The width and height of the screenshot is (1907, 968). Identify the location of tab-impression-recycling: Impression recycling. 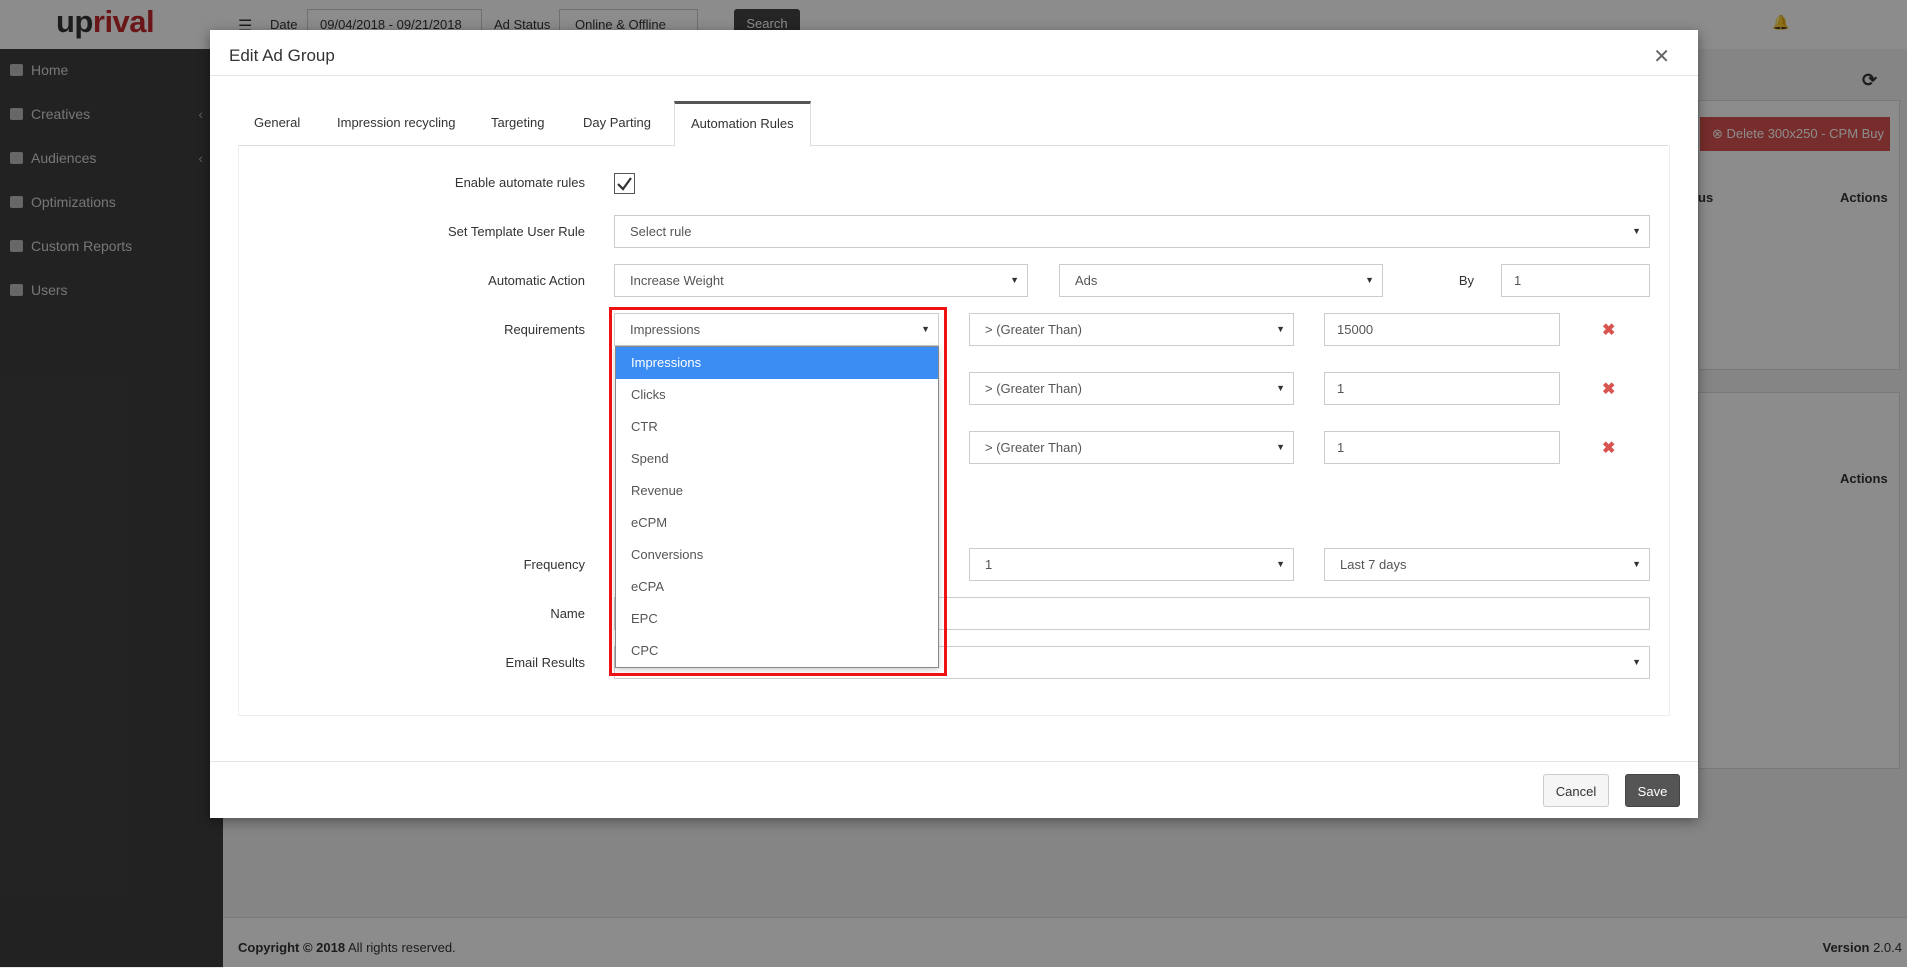
(396, 123).